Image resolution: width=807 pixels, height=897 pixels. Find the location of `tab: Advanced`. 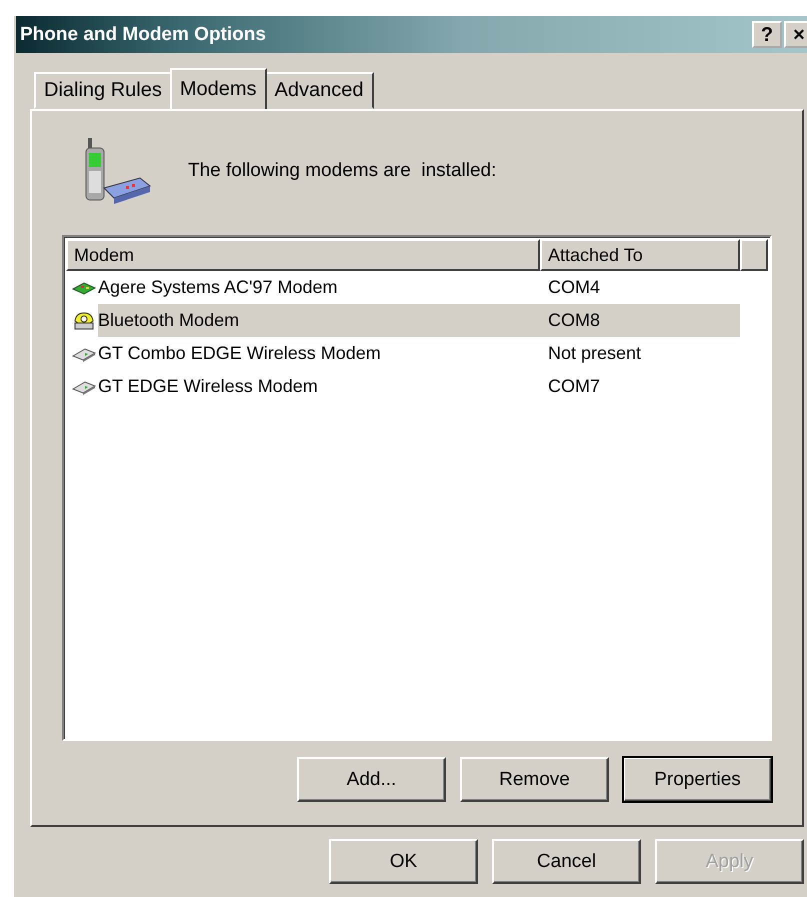

tab: Advanced is located at coordinates (319, 90).